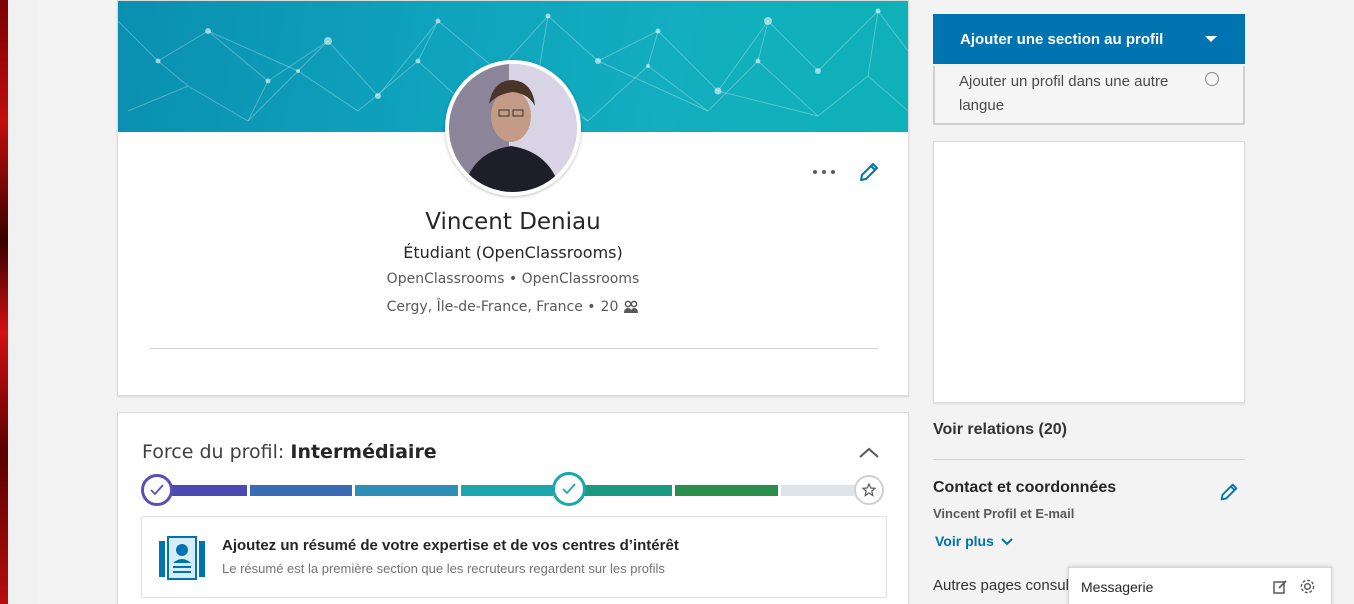 The image size is (1354, 604). I want to click on strength-goal-node, so click(869, 490).